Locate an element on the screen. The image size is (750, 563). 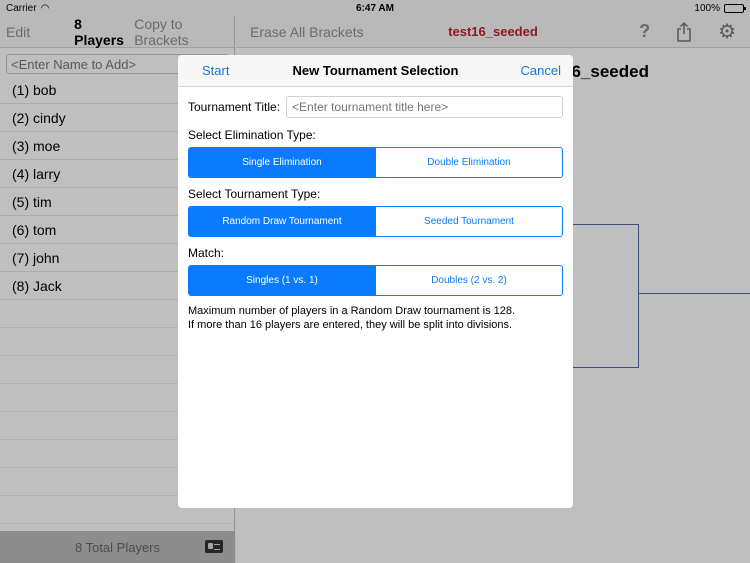
cancel-button: Cancel is located at coordinates (541, 70).